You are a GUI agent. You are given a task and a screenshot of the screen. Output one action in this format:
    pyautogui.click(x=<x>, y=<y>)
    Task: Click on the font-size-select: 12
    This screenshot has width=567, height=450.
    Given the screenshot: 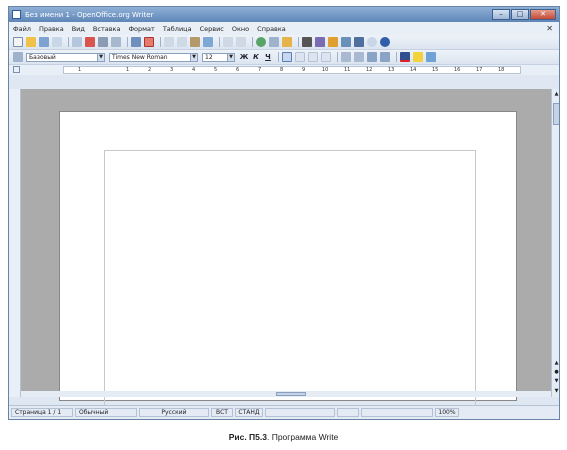 What is the action you would take?
    pyautogui.click(x=215, y=57)
    